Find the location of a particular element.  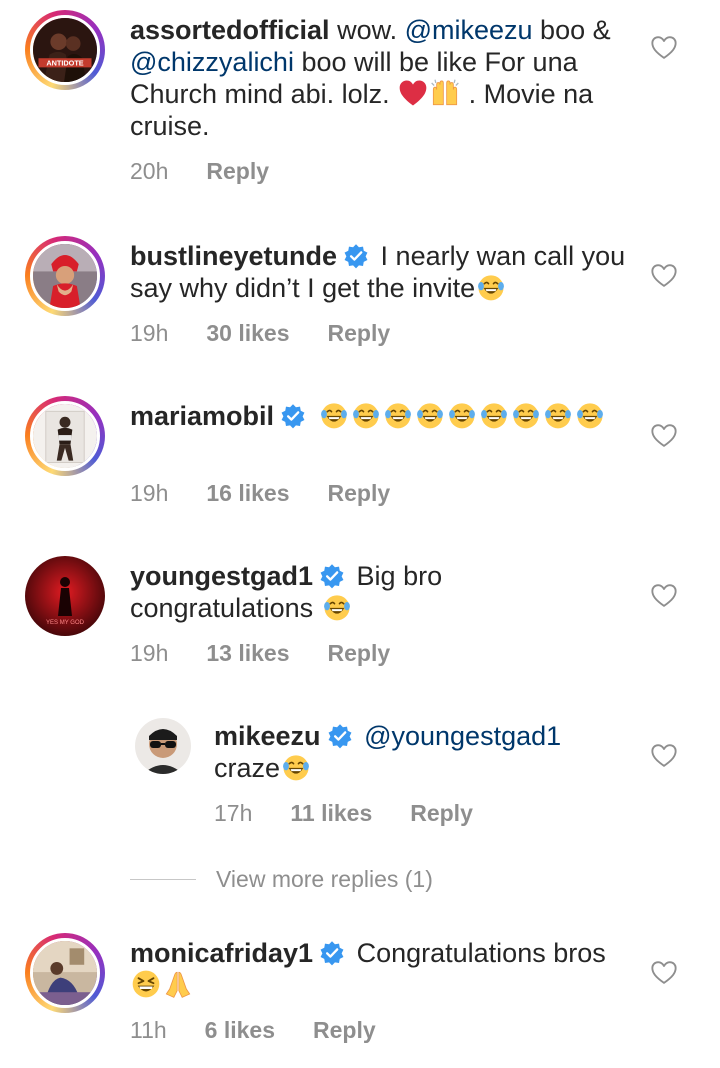

comment-time: 11h is located at coordinates (148, 1030).